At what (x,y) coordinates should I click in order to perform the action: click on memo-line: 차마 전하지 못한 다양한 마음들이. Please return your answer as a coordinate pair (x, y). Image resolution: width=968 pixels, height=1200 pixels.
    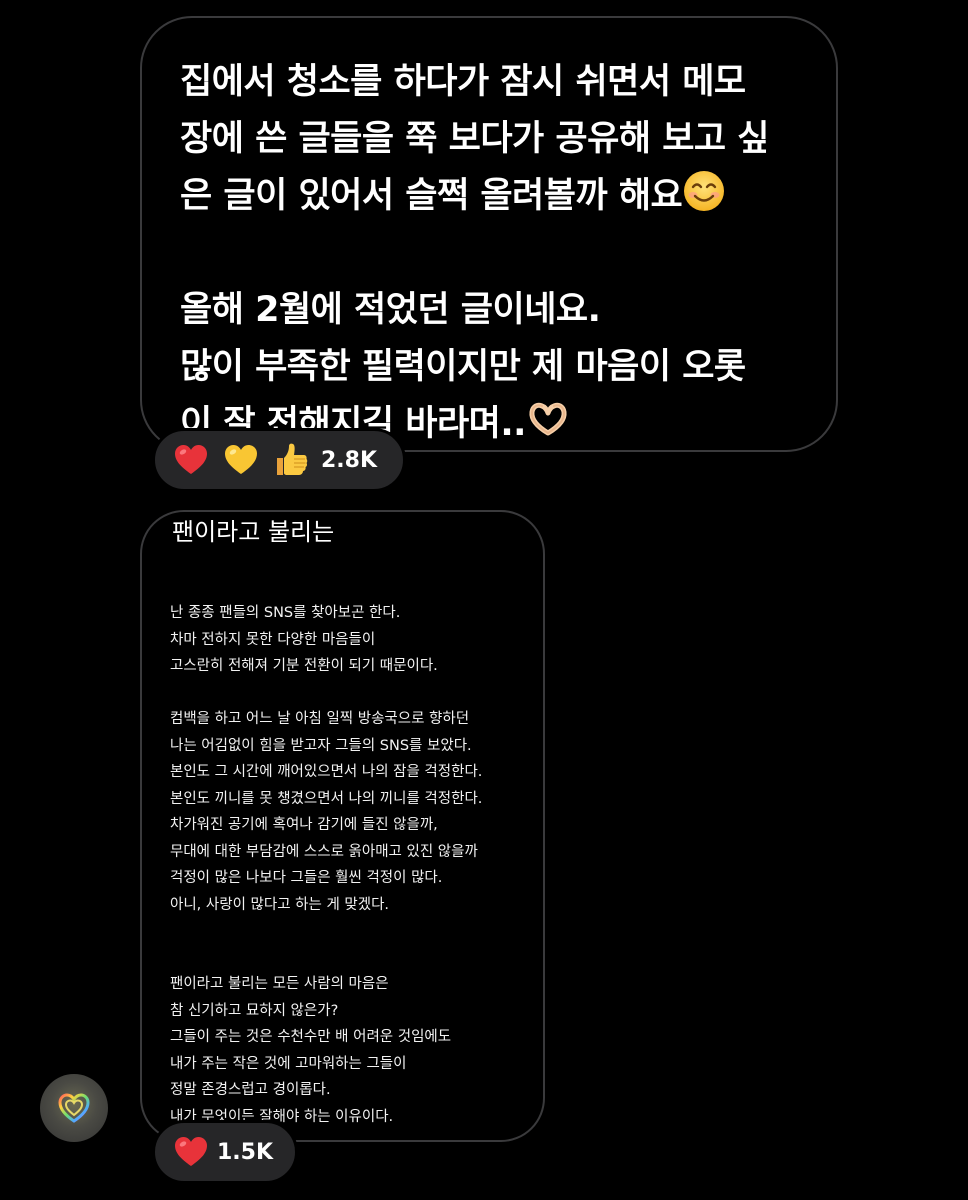
    Looking at the image, I should click on (273, 639).